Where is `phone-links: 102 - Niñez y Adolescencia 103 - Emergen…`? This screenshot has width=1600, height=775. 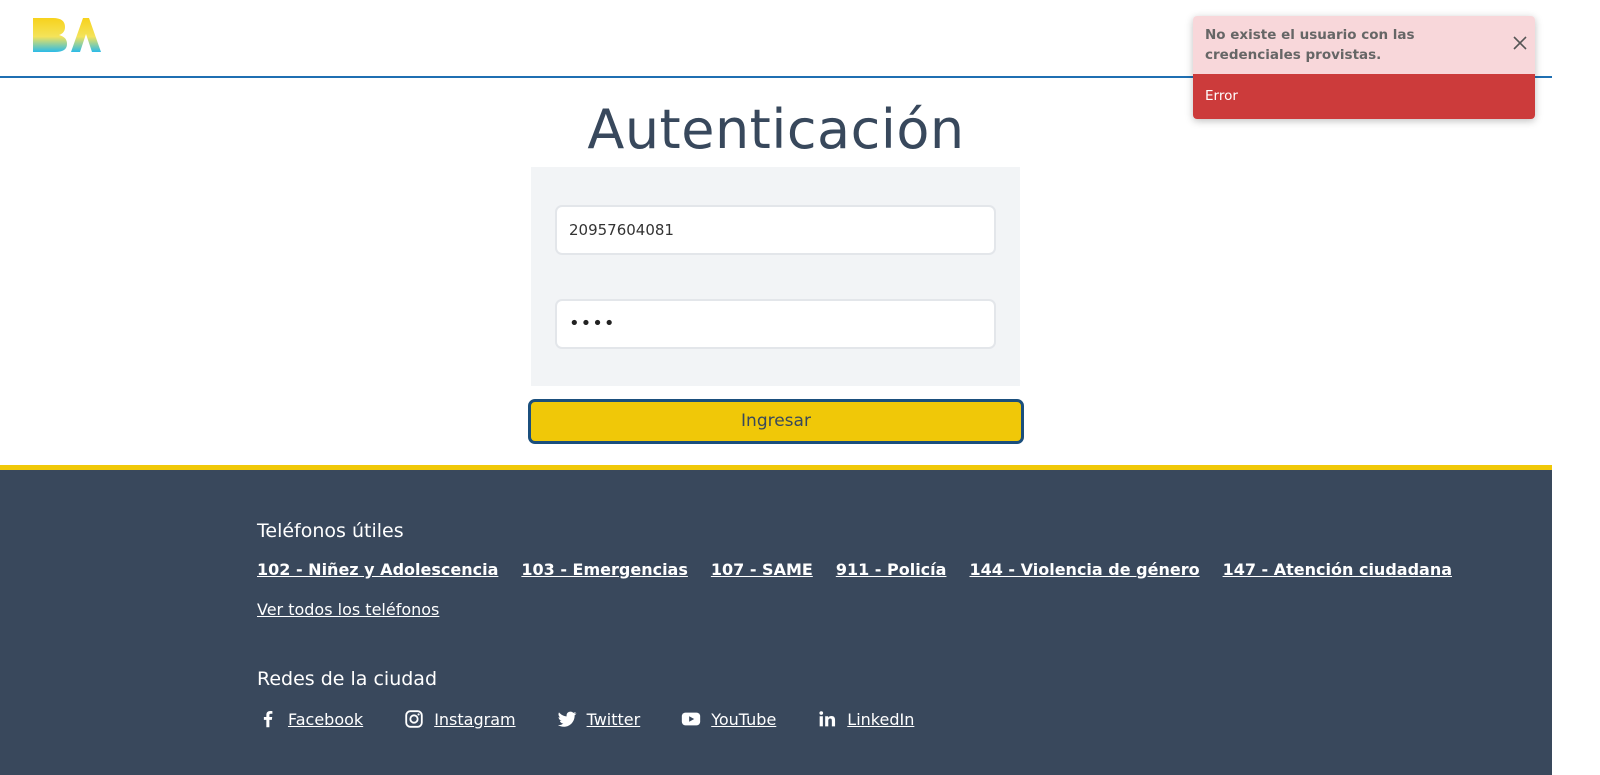 phone-links: 102 - Niñez y Adolescencia 103 - Emergen… is located at coordinates (854, 569).